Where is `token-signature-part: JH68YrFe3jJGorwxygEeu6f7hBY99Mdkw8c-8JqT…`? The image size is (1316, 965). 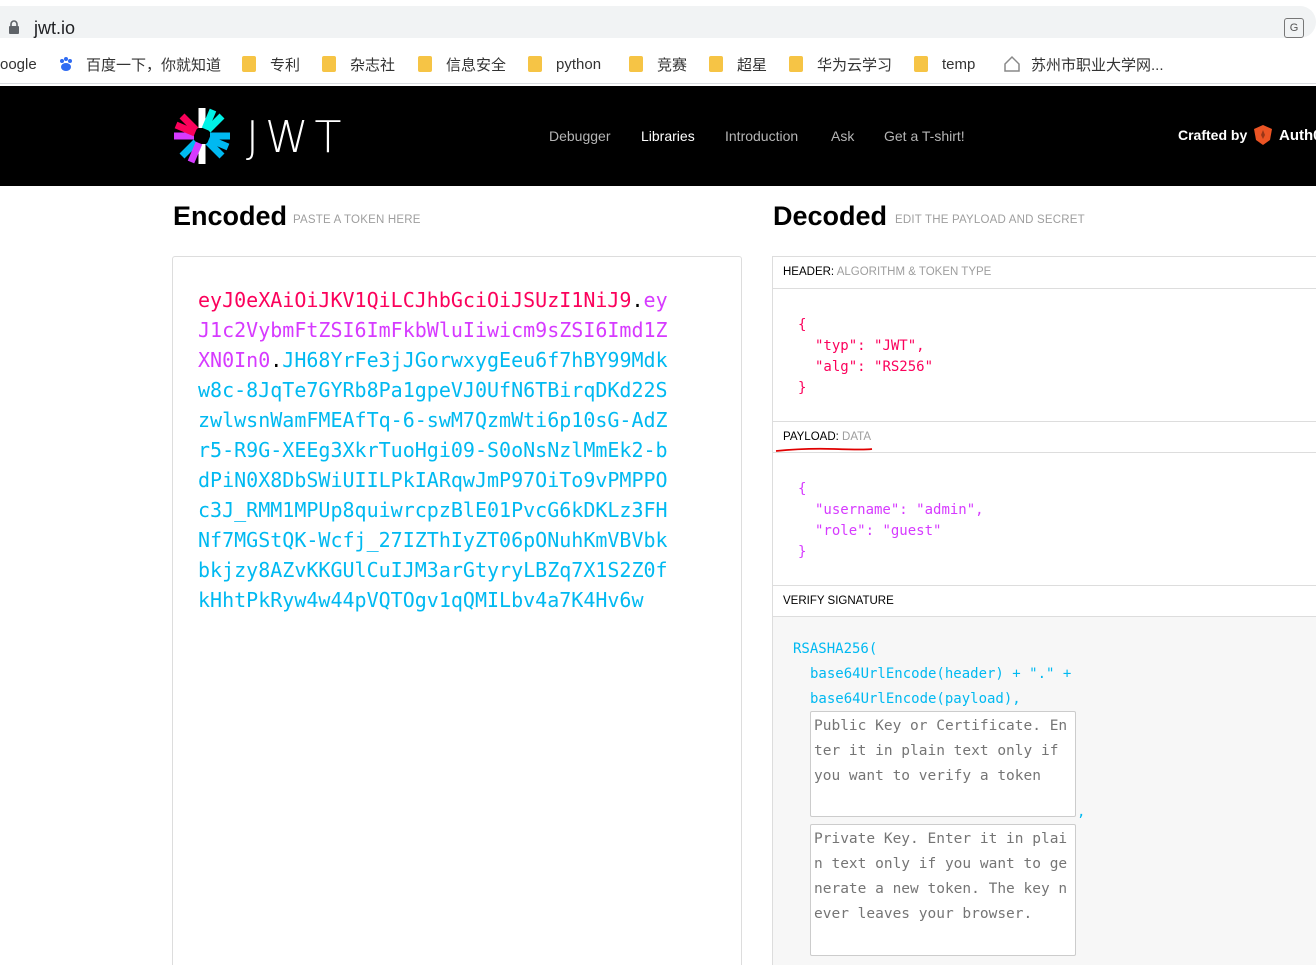 token-signature-part: JH68YrFe3jJGorwxygEeu6f7hBY99Mdkw8c-8JqT… is located at coordinates (433, 480).